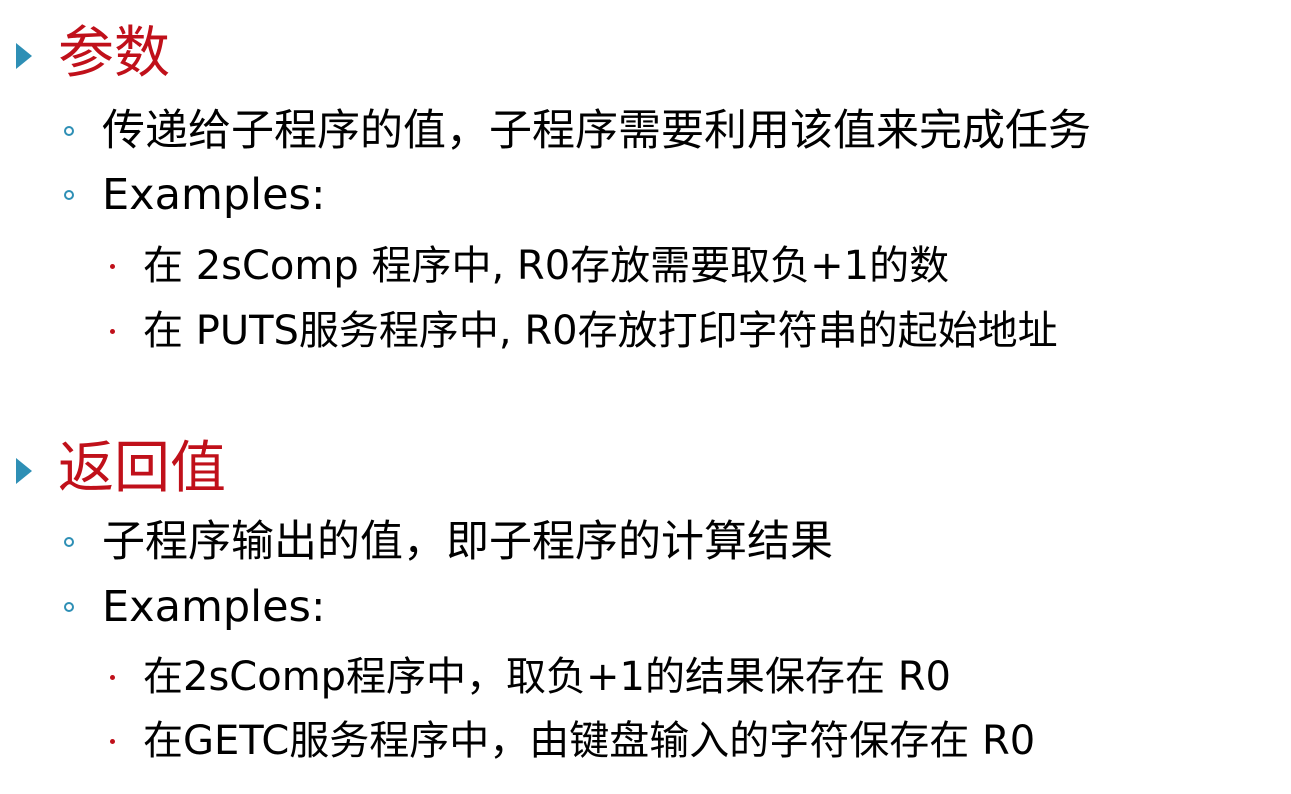  I want to click on return-value-examples-label: Examples:, so click(214, 607).